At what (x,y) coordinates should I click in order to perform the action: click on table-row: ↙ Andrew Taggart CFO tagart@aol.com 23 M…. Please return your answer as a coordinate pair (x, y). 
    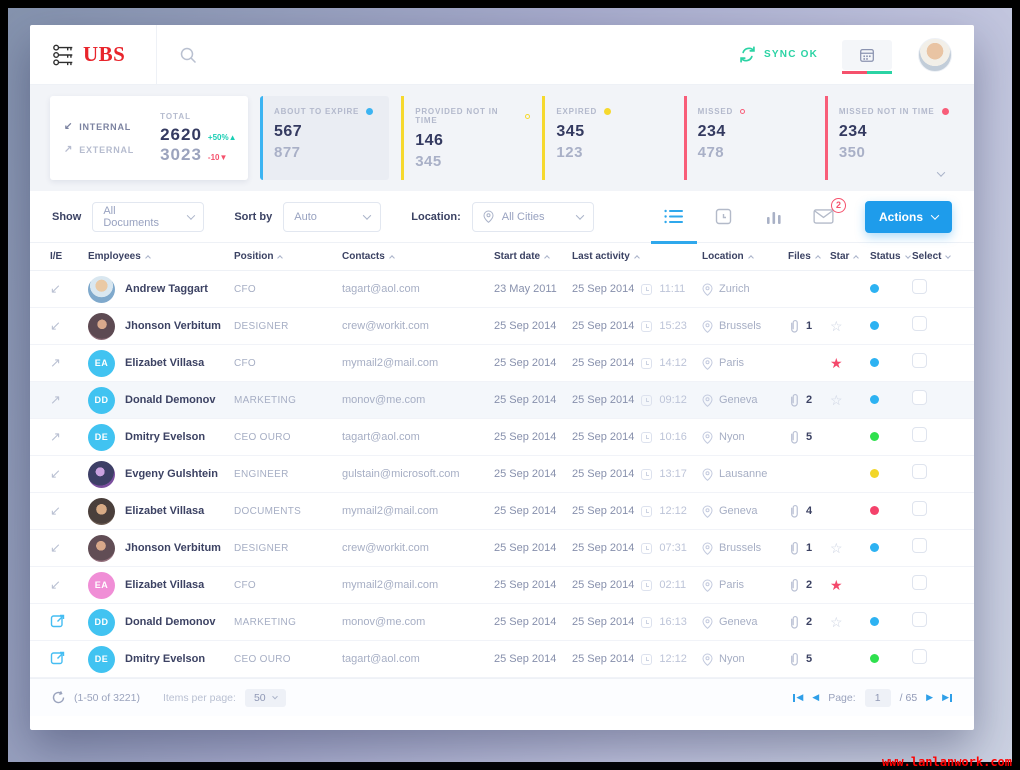
    Looking at the image, I should click on (502, 289).